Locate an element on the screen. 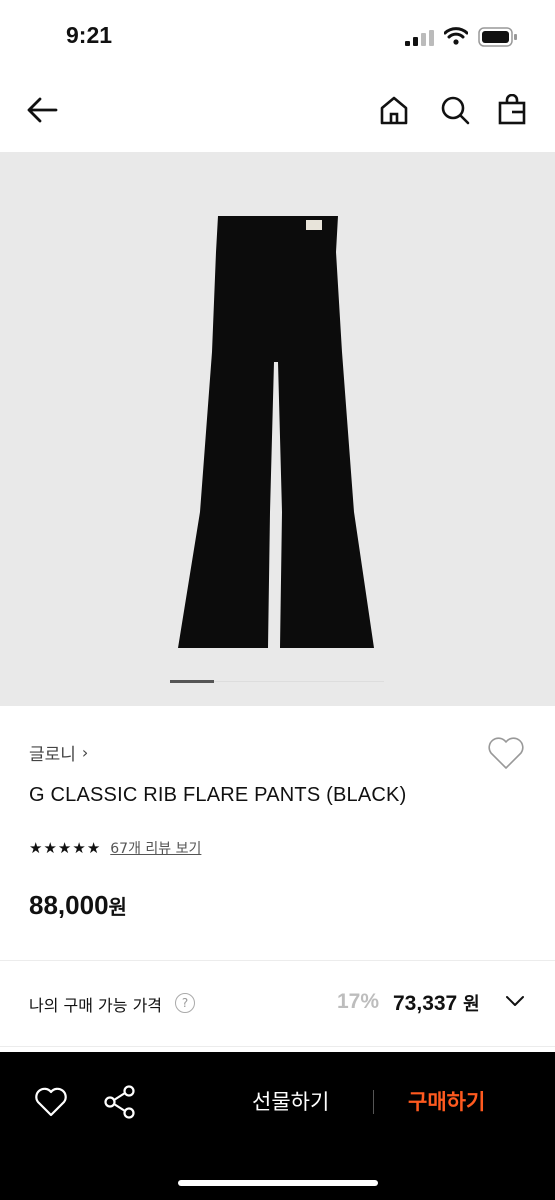 Image resolution: width=555 pixels, height=1200 pixels. arrow-left-icon is located at coordinates (42, 110).